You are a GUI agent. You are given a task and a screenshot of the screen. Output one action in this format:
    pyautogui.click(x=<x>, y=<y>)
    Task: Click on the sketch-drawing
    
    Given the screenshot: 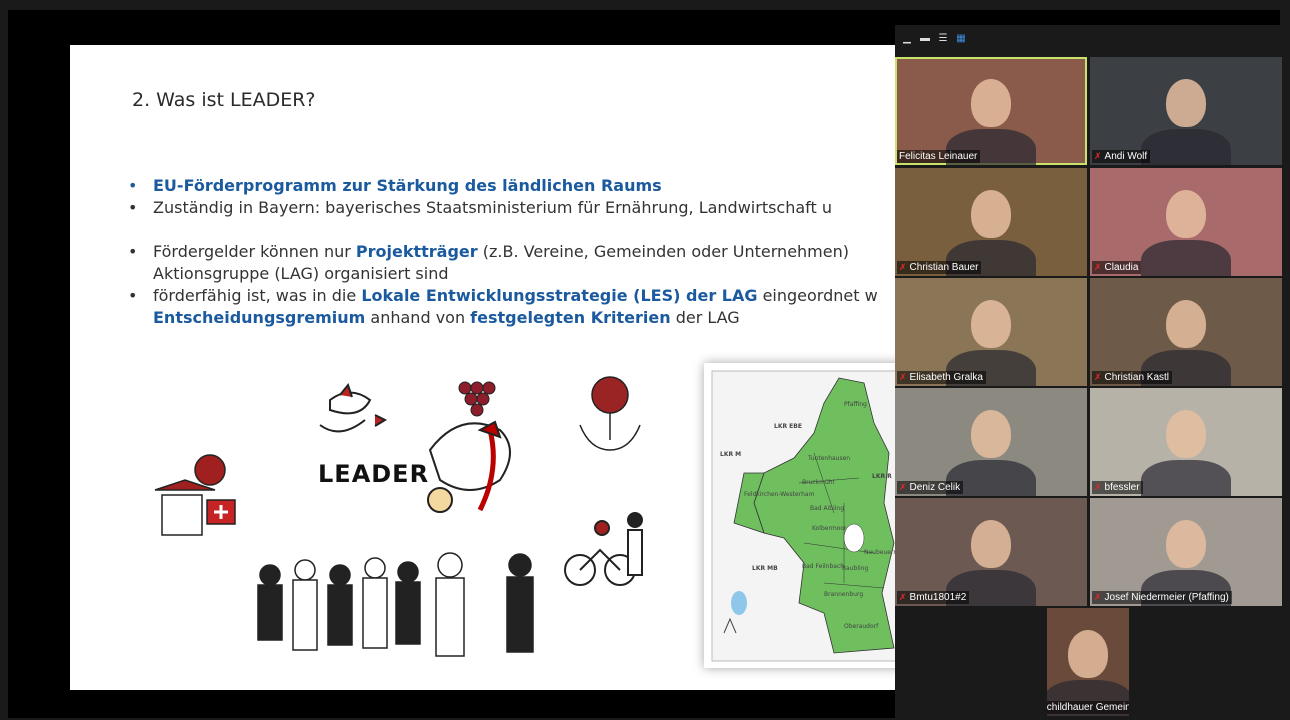 What is the action you would take?
    pyautogui.click(x=398, y=516)
    